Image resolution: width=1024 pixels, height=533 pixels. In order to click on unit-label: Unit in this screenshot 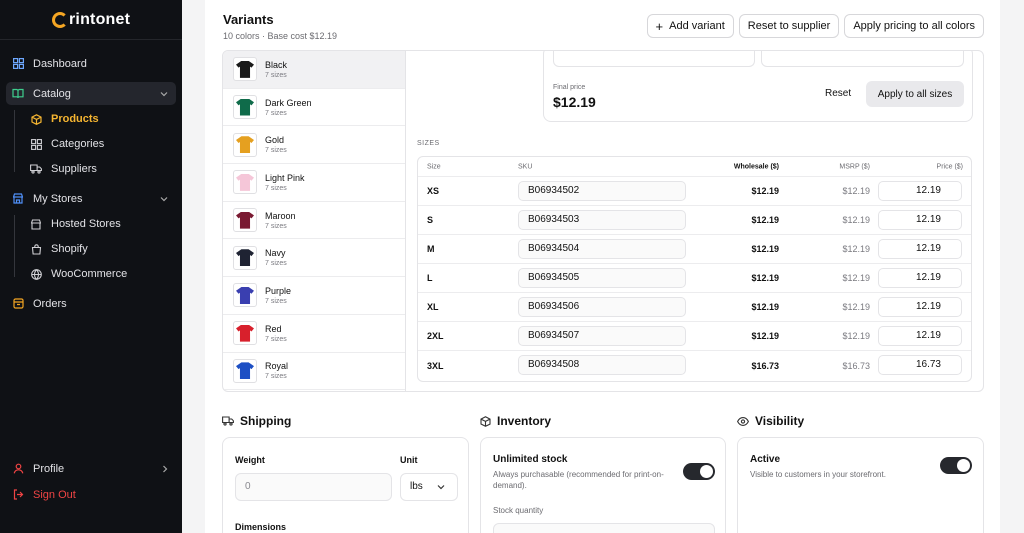, I will do `click(409, 460)`.